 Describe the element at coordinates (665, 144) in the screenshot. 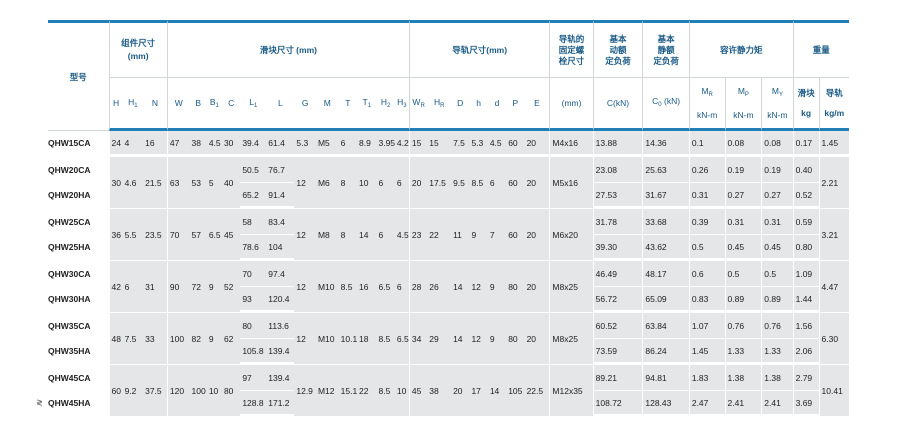

I see `cell-c0-kn: 14.36` at that location.